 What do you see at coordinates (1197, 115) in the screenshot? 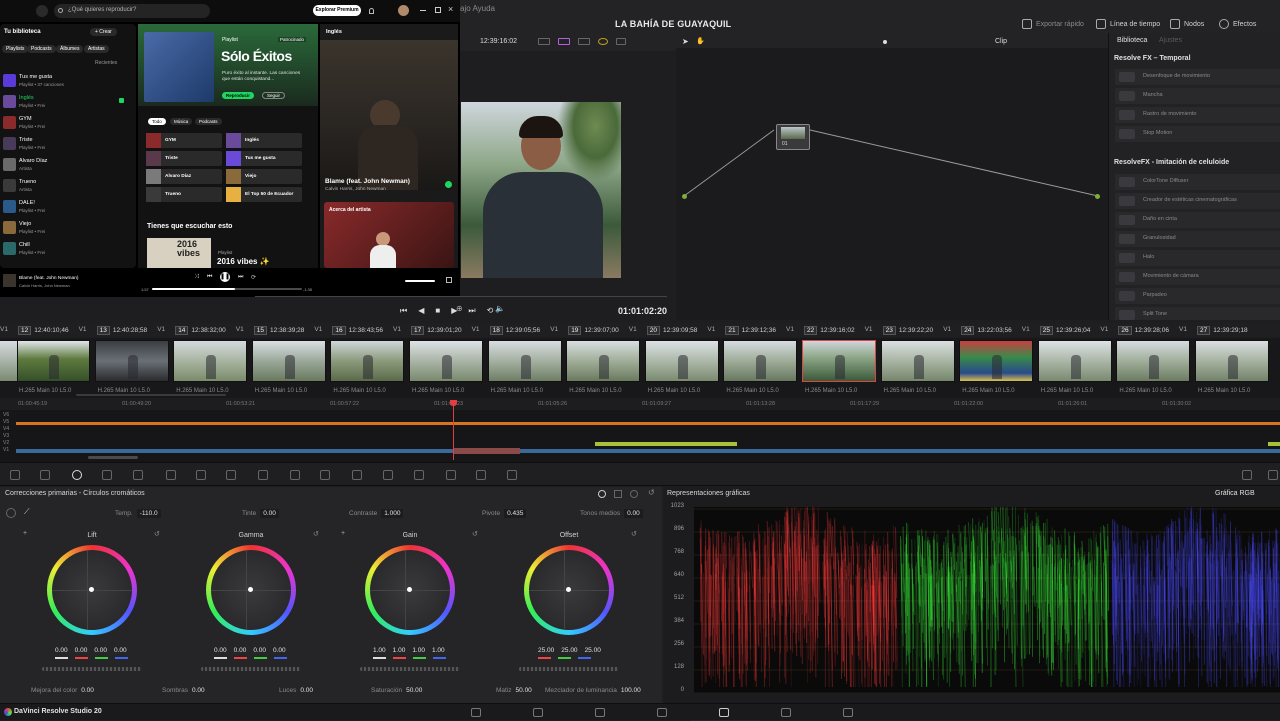
I see `fx-item: Rastro de movimiento` at bounding box center [1197, 115].